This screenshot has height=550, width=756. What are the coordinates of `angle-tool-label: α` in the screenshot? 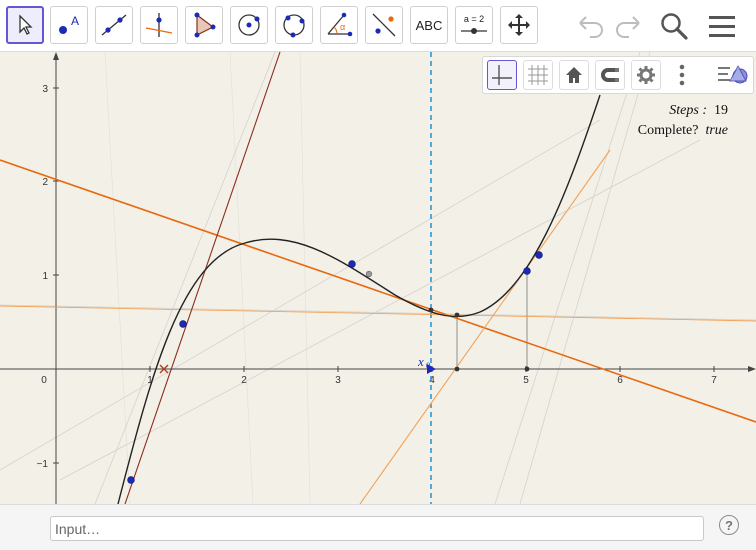 It's located at (342, 27).